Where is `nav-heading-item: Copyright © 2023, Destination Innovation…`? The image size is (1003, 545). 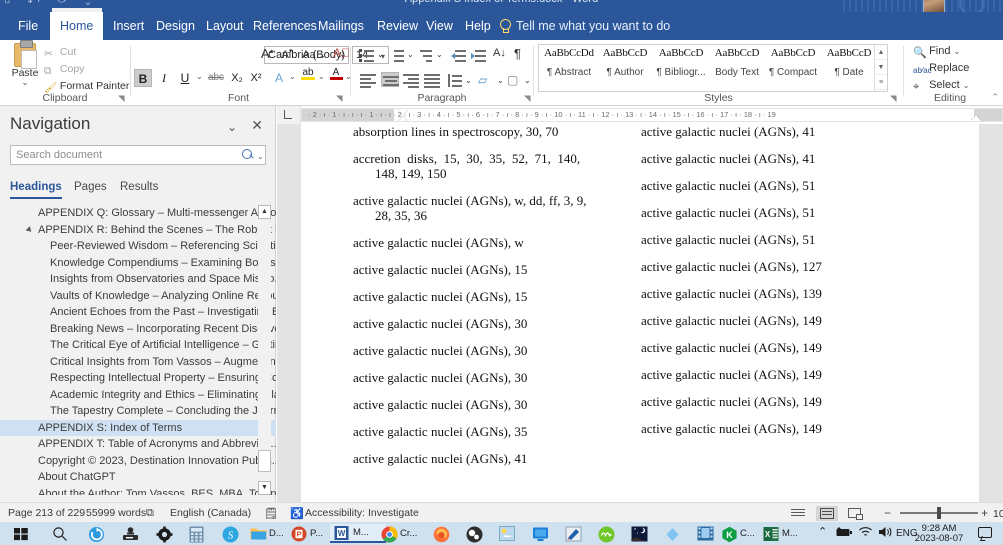
nav-heading-item: Copyright © 2023, Destination Innovation… is located at coordinates (138, 461).